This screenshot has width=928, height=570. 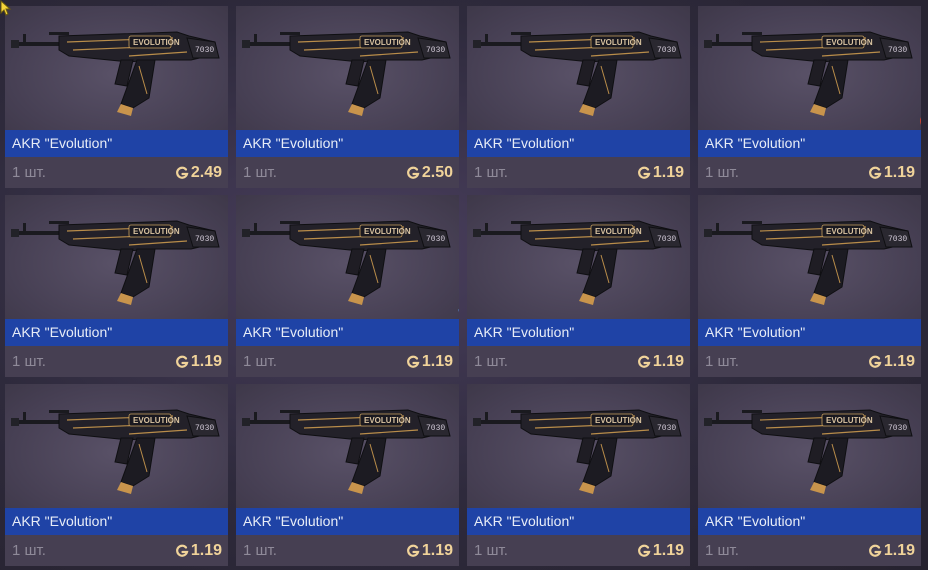 I want to click on item-price: 2.50, so click(x=429, y=172).